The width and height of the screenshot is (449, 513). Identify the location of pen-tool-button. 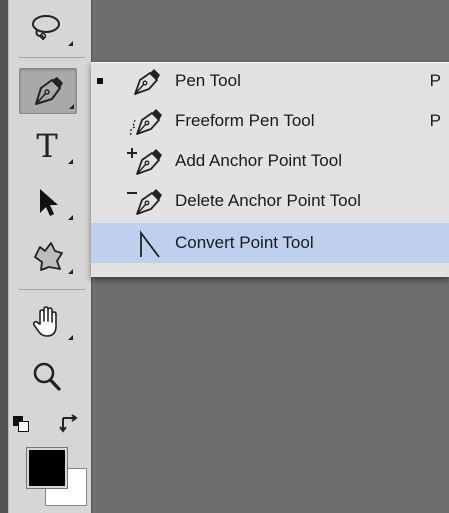
(48, 91).